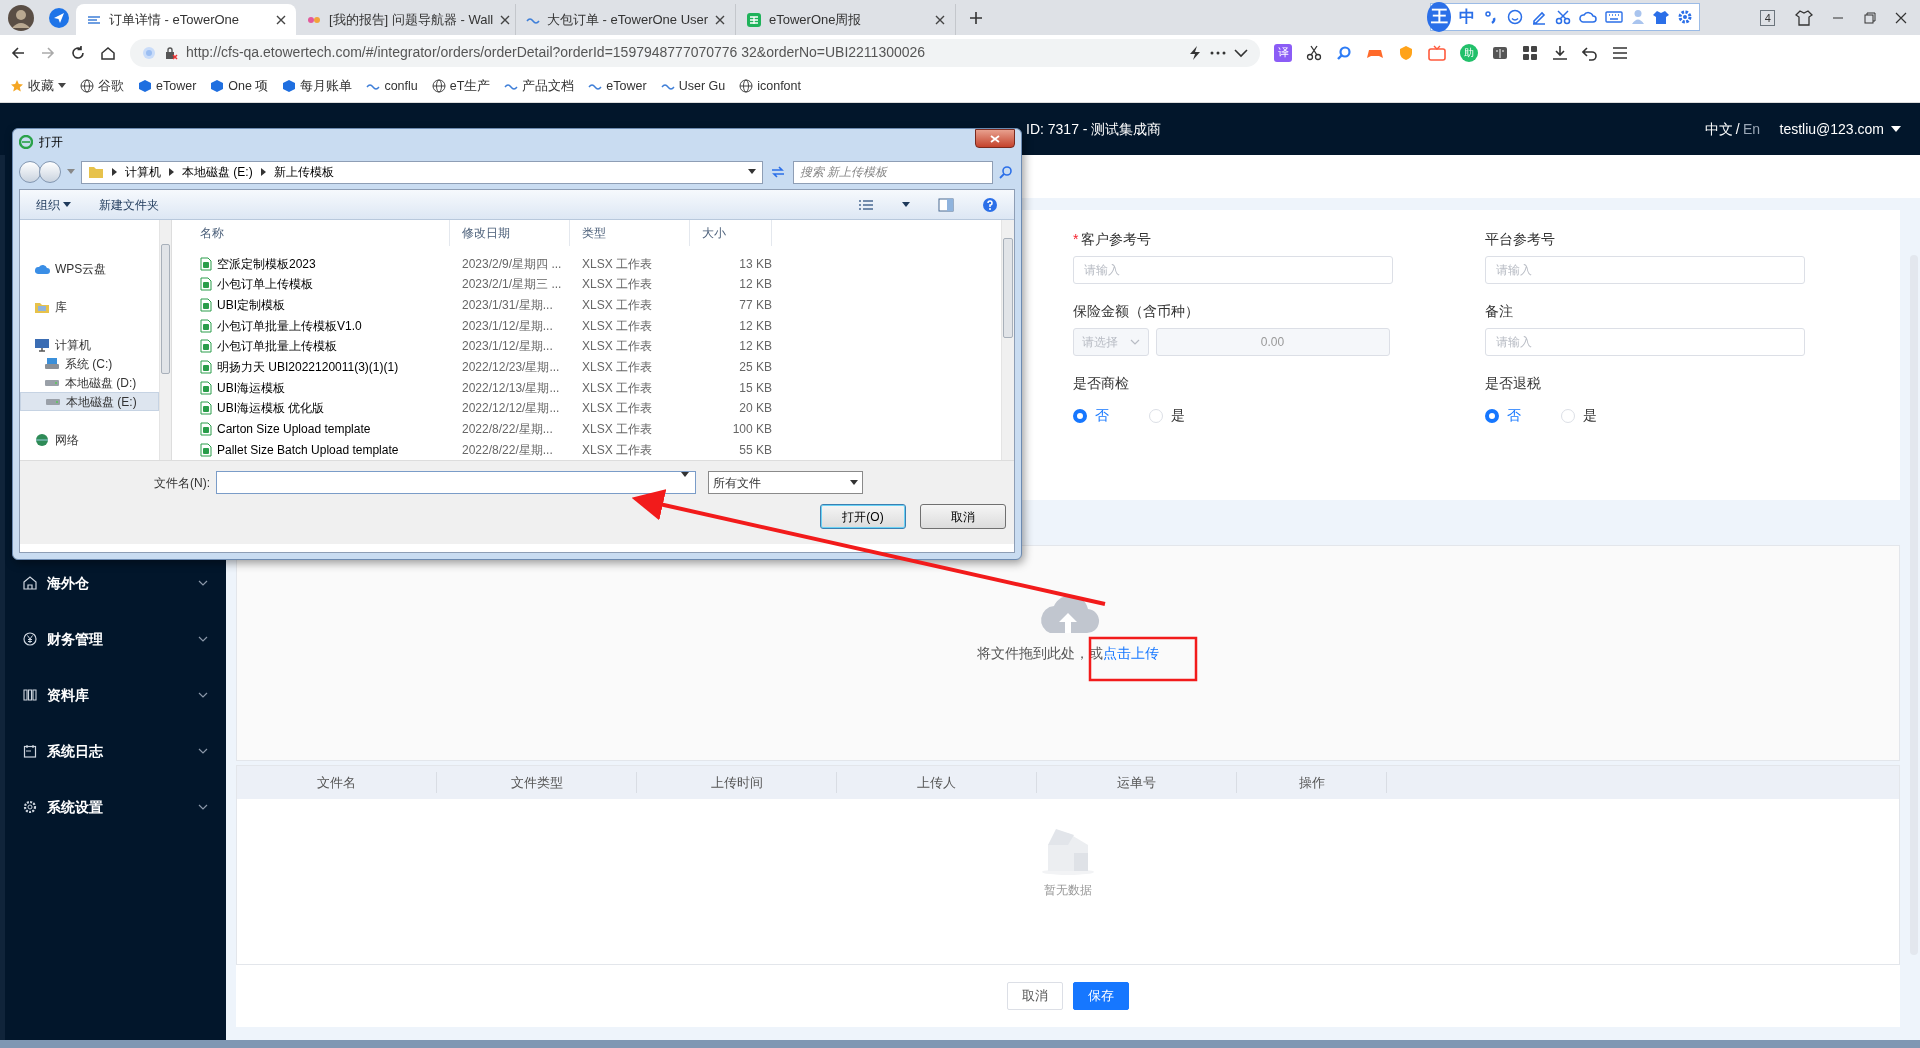 The height and width of the screenshot is (1048, 1920). I want to click on bookmark: iconfont, so click(770, 86).